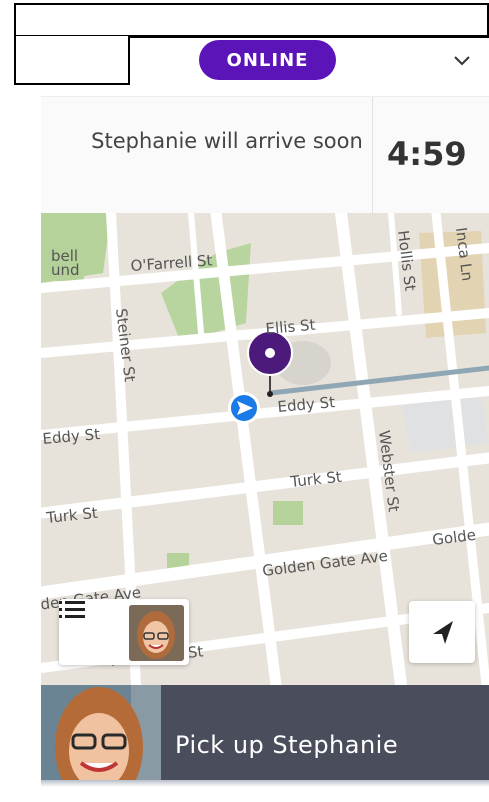  Describe the element at coordinates (124, 632) in the screenshot. I see `trip-list-card` at that location.